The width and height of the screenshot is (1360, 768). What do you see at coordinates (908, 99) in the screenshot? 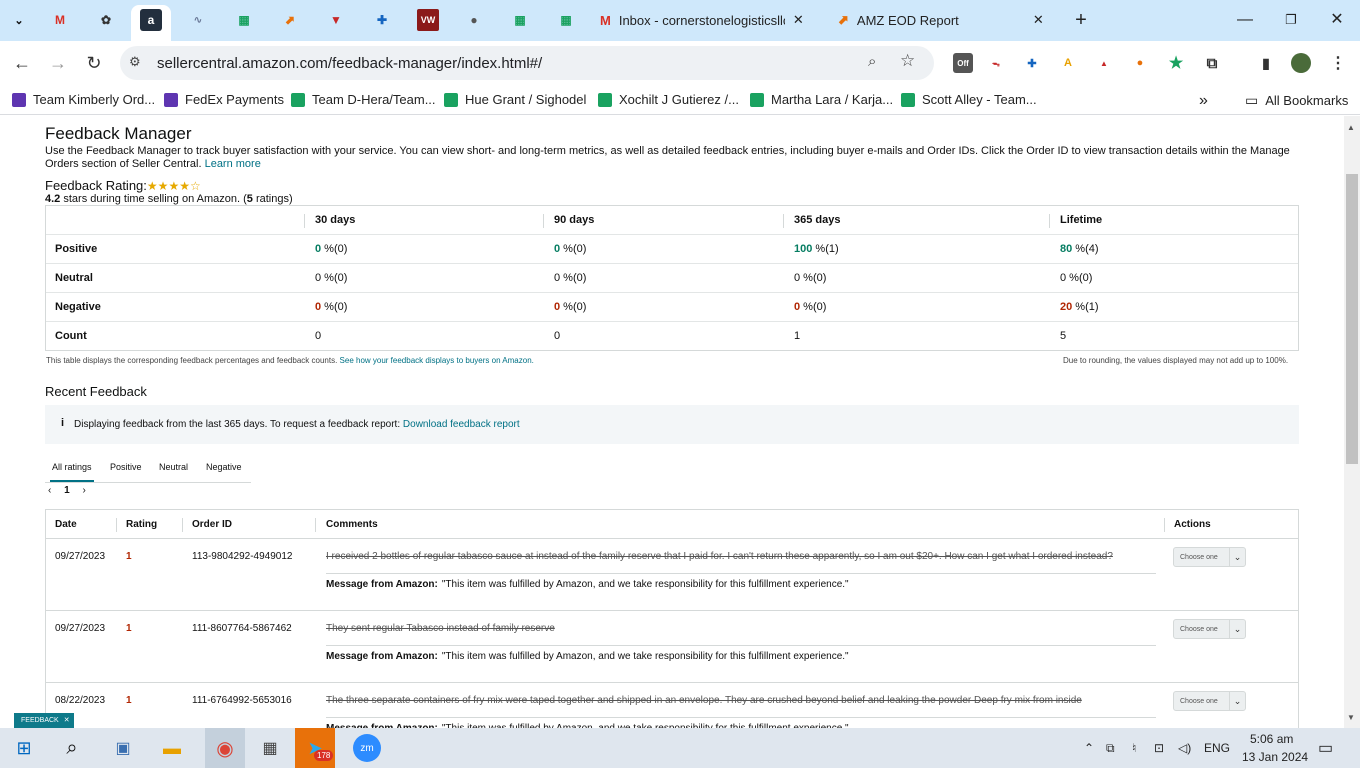
I see `sheets-icon` at bounding box center [908, 99].